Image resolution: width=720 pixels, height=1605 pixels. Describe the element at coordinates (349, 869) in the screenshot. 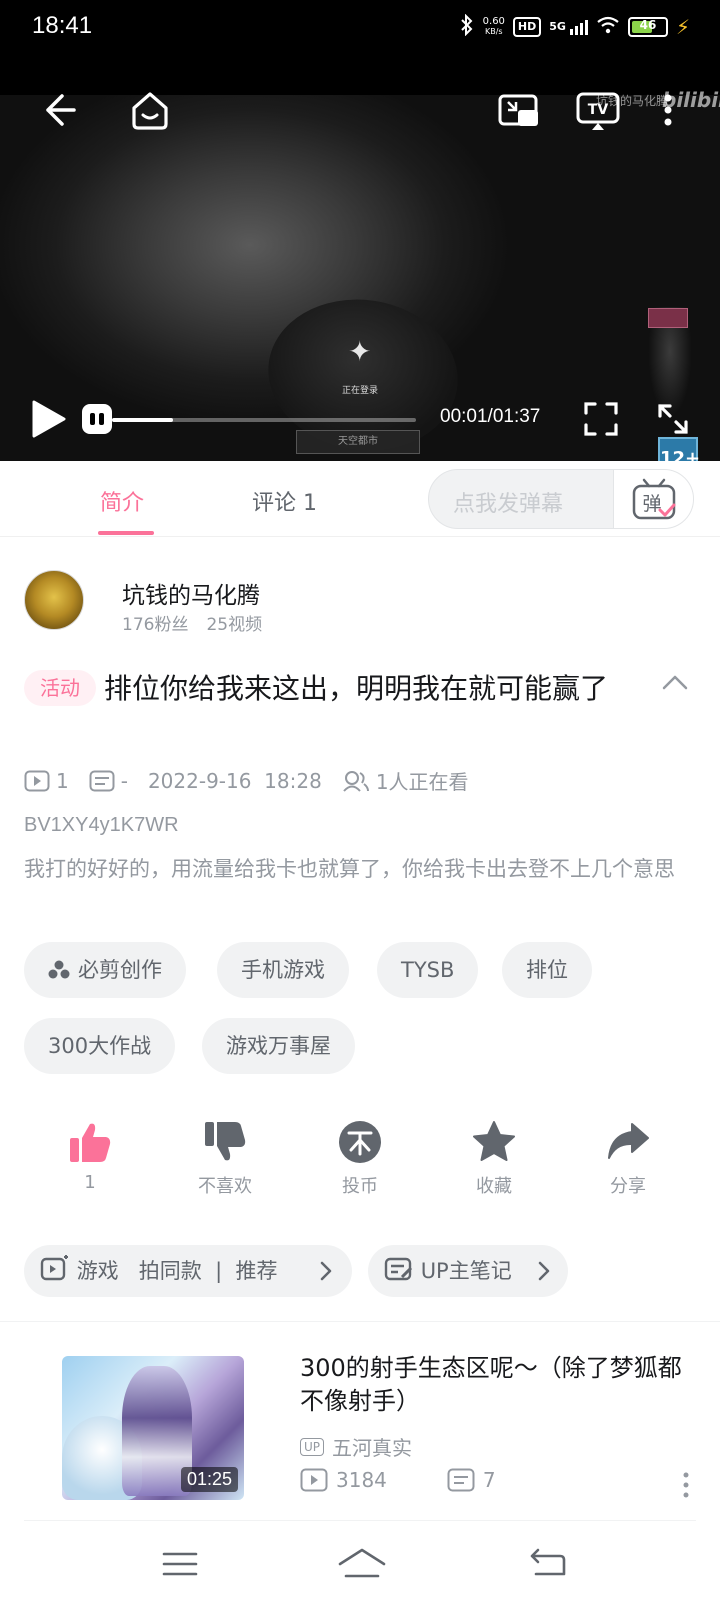

I see `video-description: 我打的好好的，用流量给我卡也就算了，你给我卡出去登不上几个意思` at that location.